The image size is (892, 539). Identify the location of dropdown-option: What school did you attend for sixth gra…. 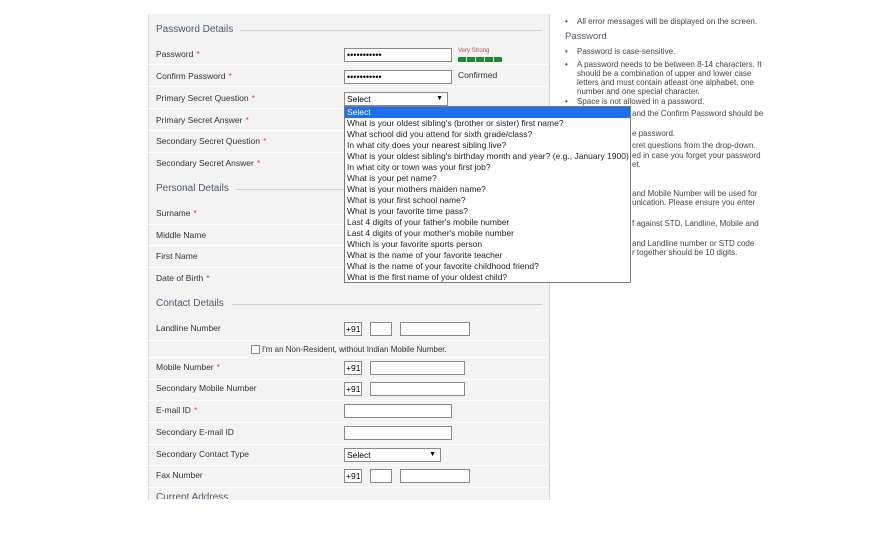
(487, 134).